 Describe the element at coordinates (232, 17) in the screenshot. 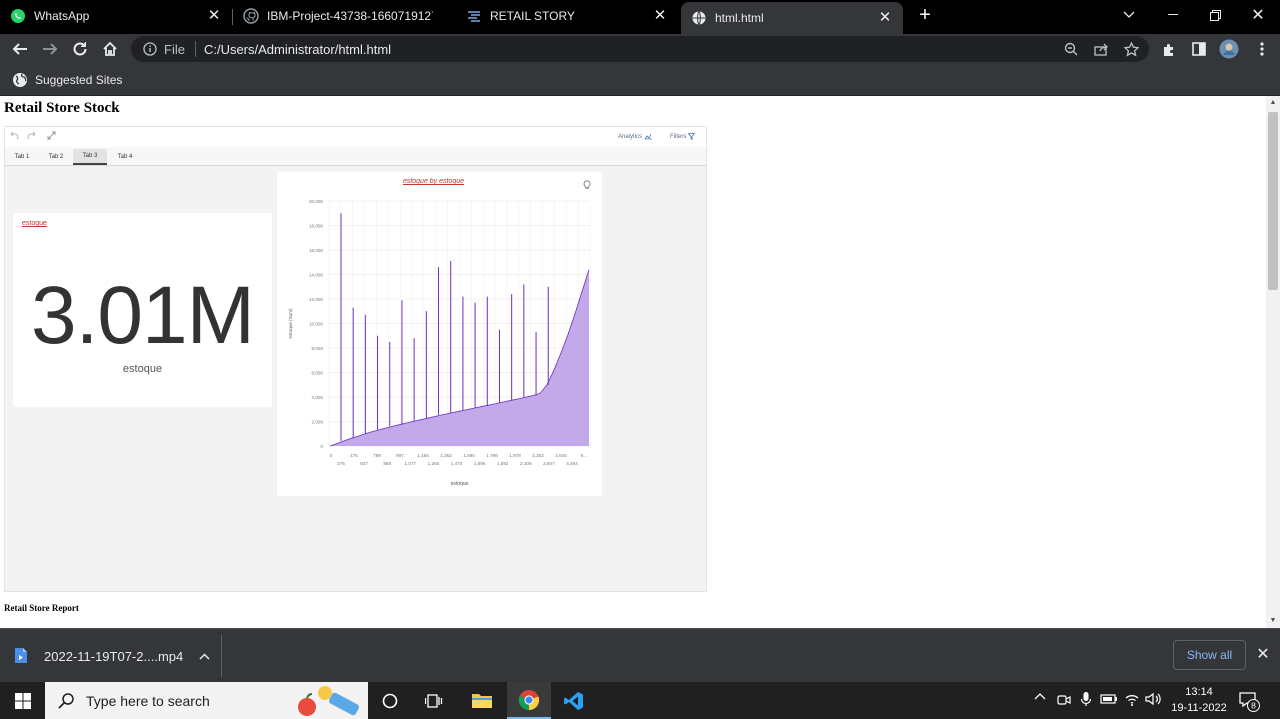

I see `tab-separator` at that location.